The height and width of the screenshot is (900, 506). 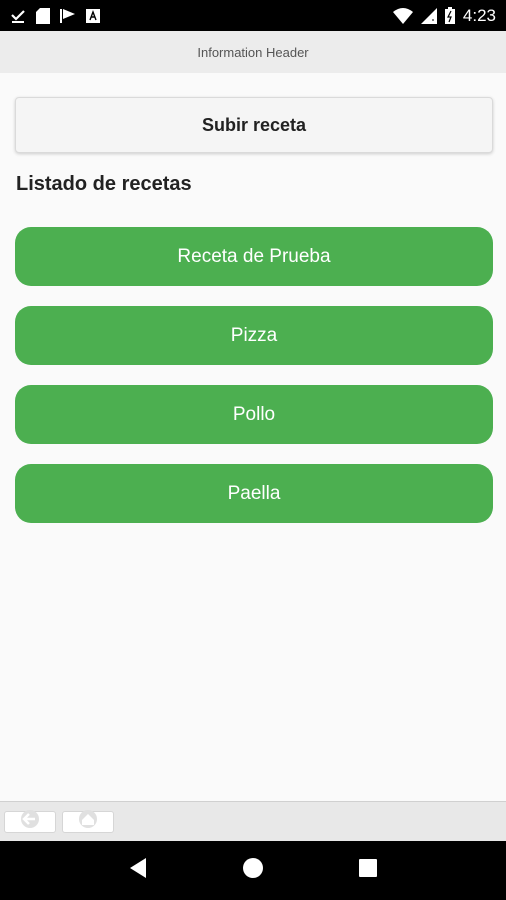 I want to click on sd-card-icon, so click(x=43, y=15).